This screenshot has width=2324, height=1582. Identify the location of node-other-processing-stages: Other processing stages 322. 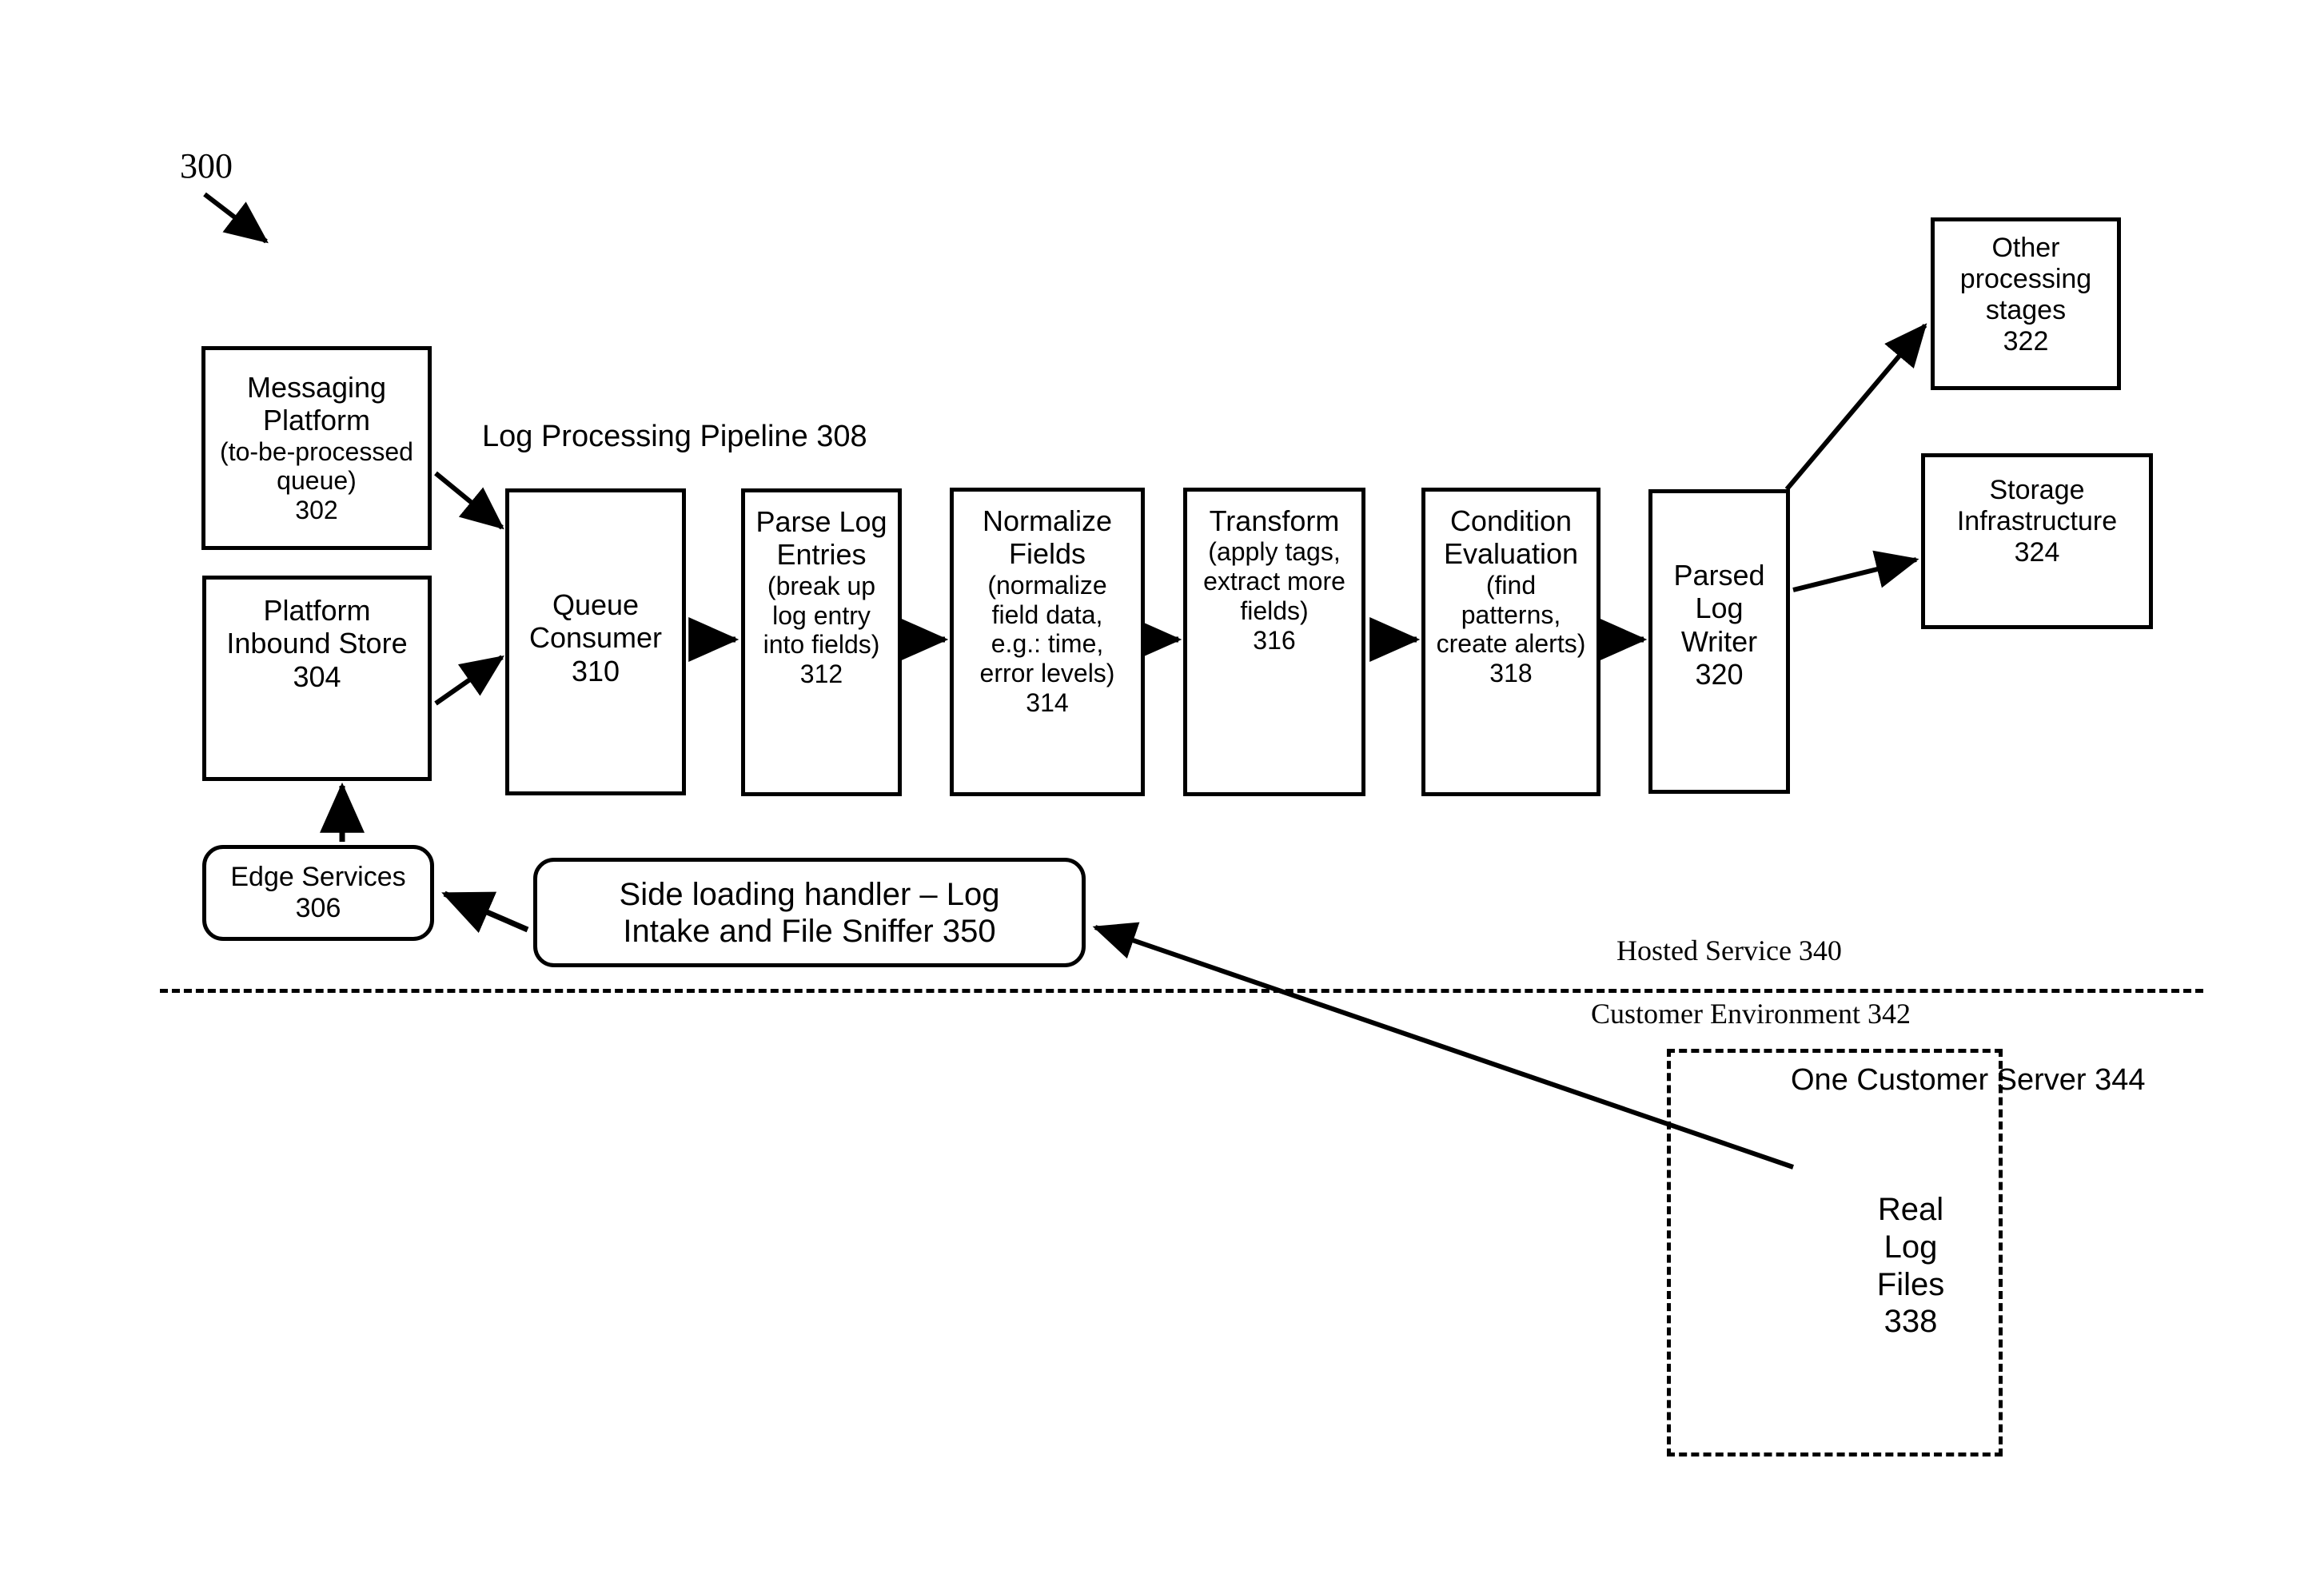
(2026, 303).